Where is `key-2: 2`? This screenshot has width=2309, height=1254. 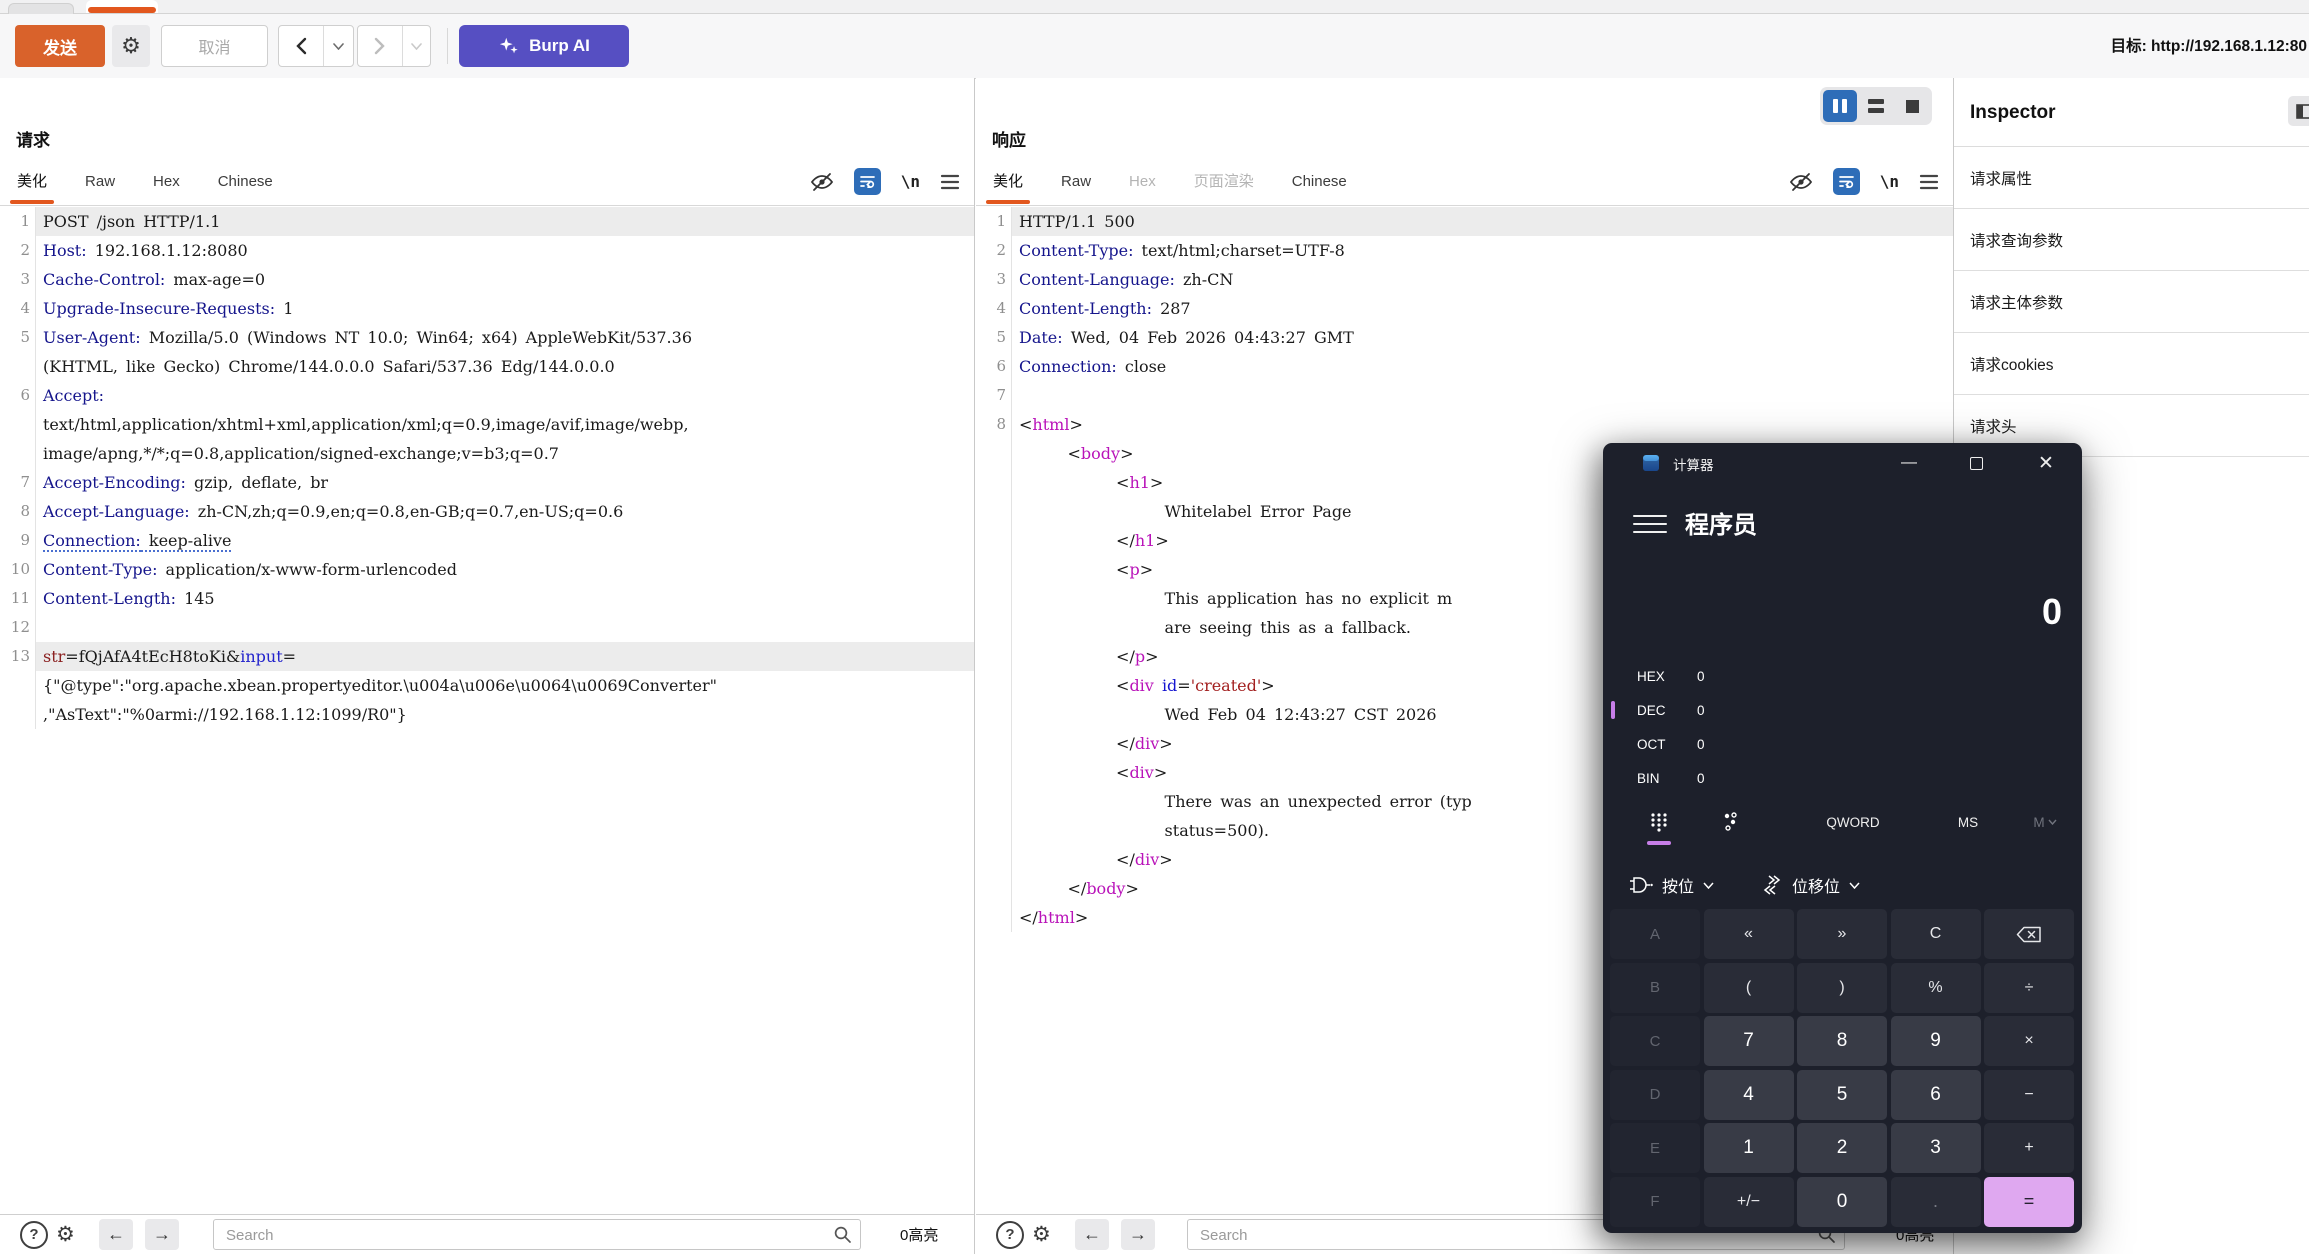 key-2: 2 is located at coordinates (1842, 1148).